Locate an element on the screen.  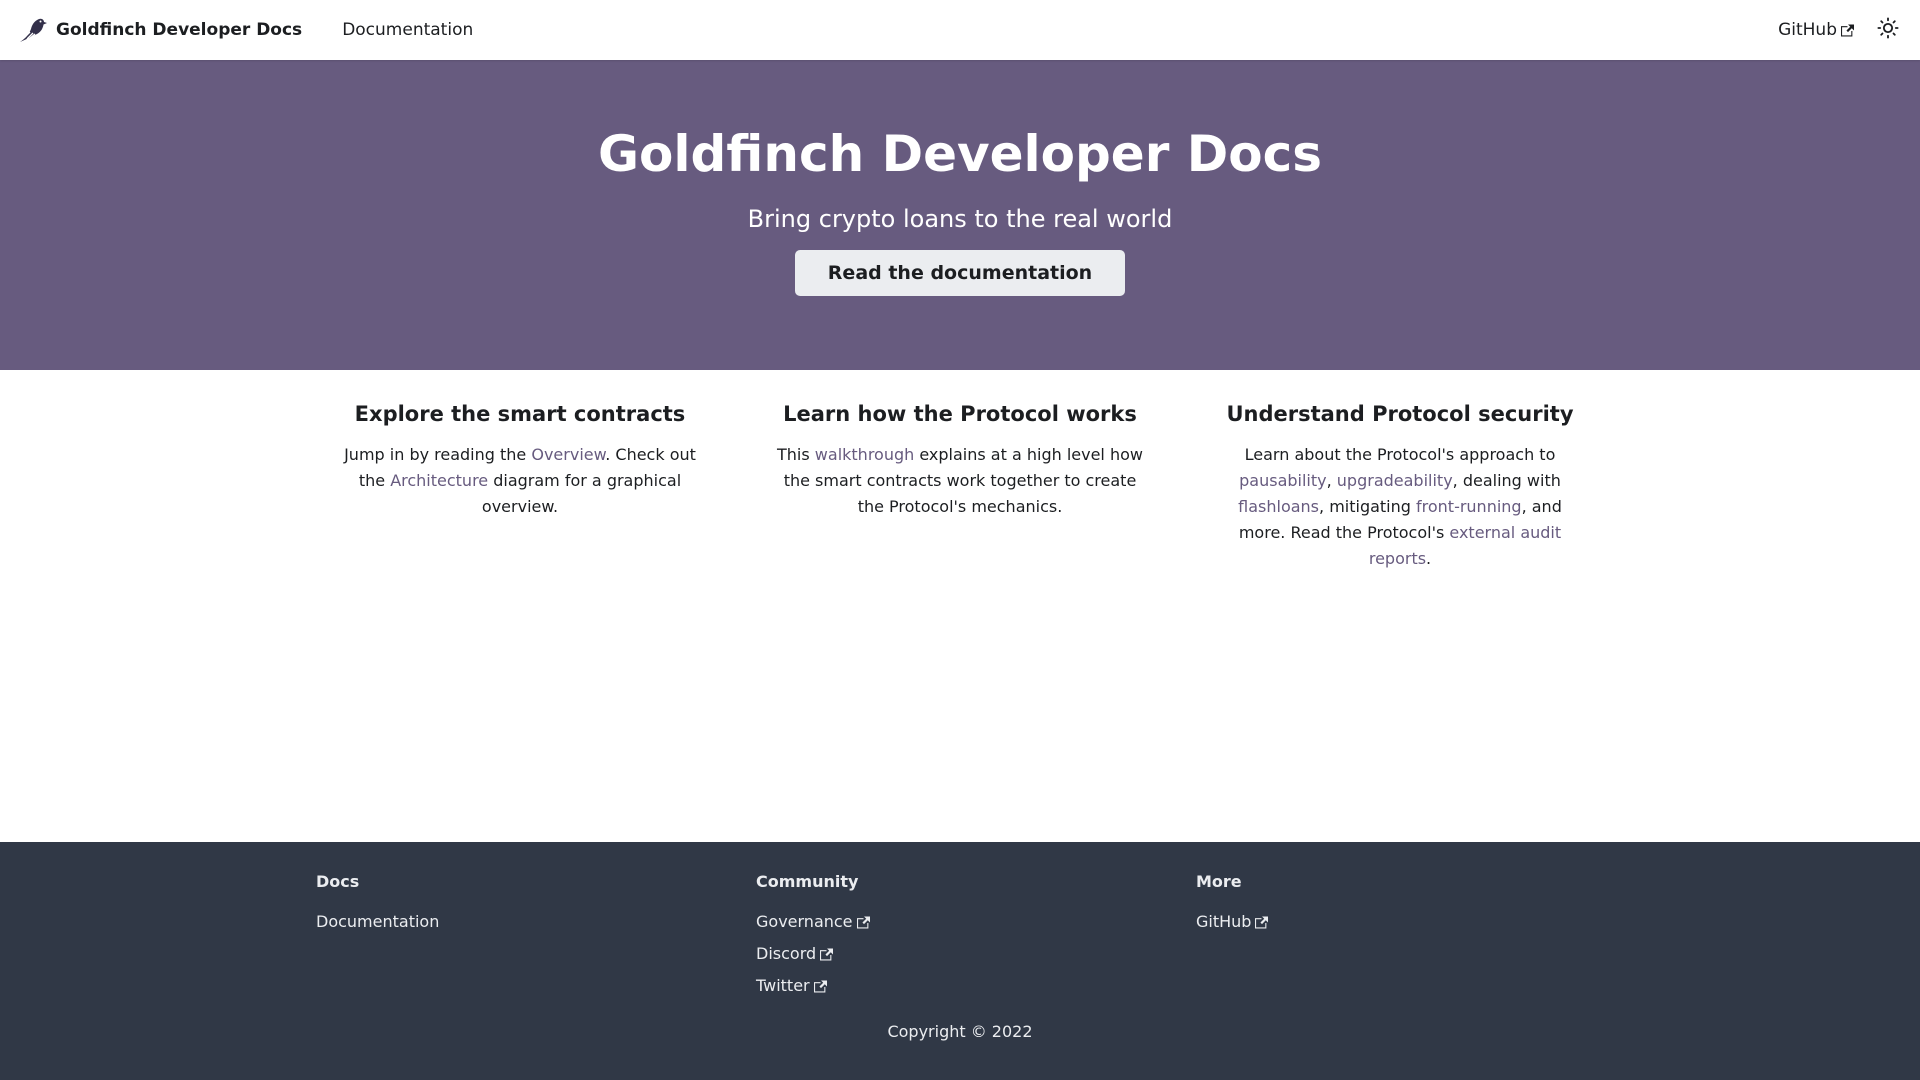
footer-column-title: Docs is located at coordinates (338, 881).